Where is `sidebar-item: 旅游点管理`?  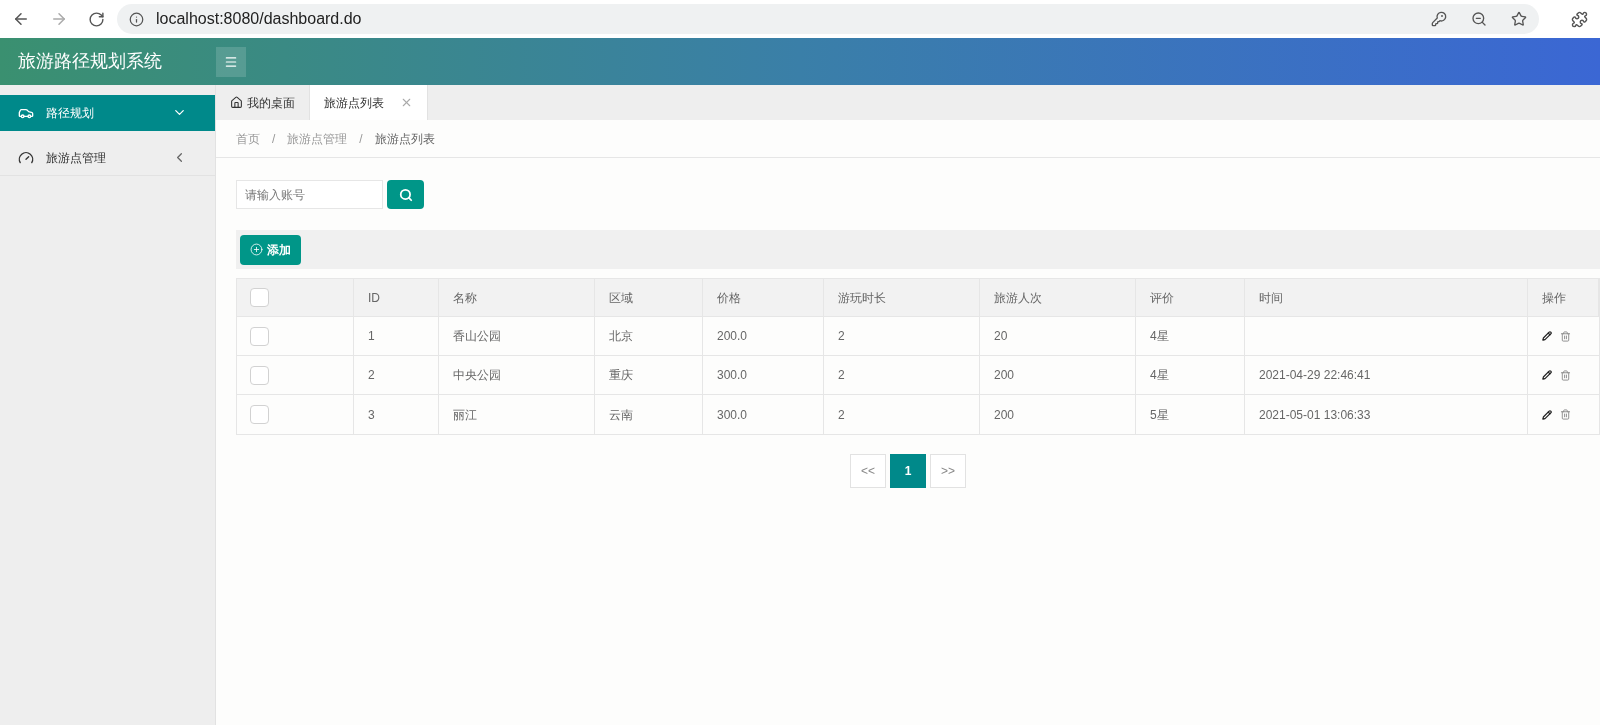 sidebar-item: 旅游点管理 is located at coordinates (107, 158).